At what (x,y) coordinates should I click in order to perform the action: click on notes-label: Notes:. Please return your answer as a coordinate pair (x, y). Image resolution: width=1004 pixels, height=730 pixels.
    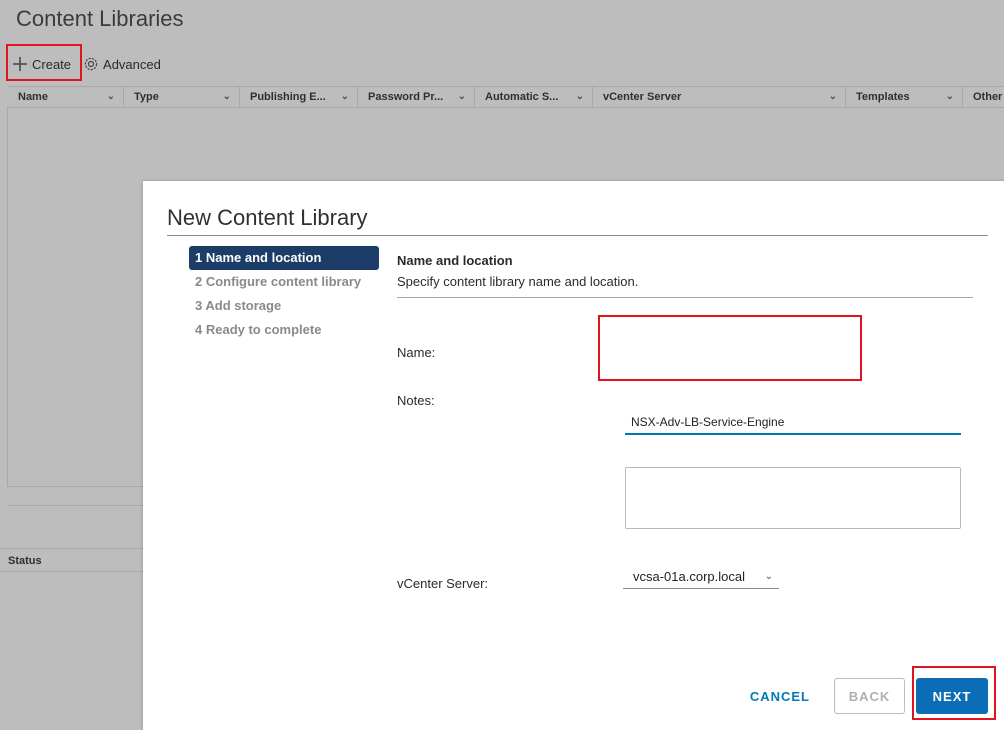
    Looking at the image, I should click on (416, 400).